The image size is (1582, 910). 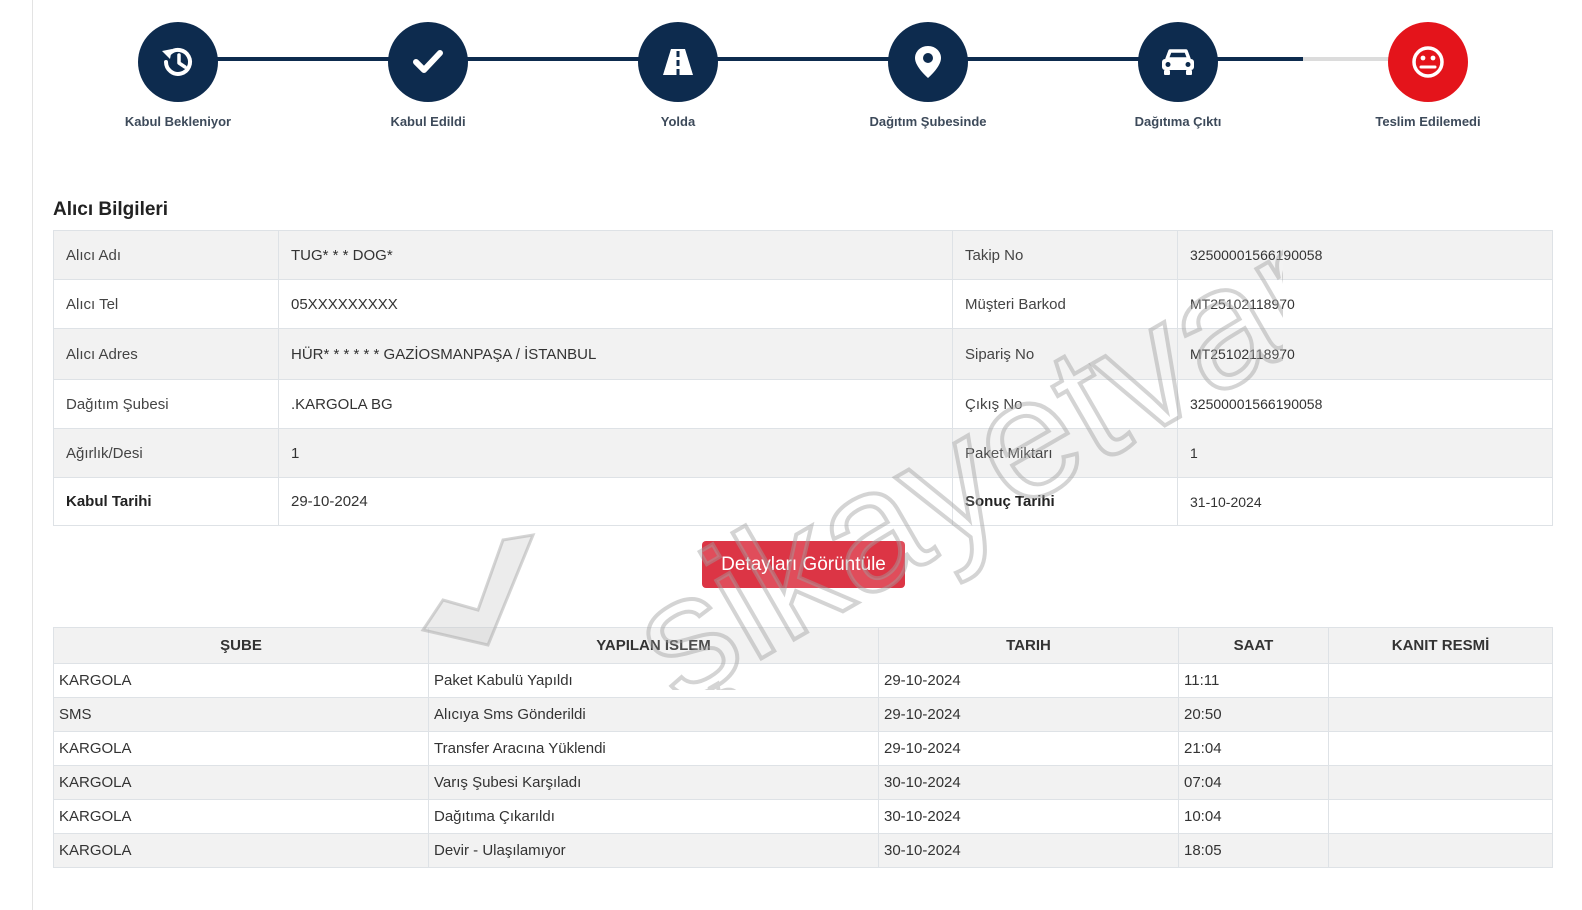 I want to click on check-icon, so click(x=428, y=61).